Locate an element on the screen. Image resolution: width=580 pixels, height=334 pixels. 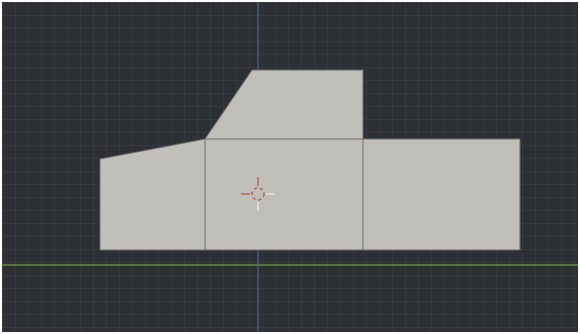
mesh-face-hood is located at coordinates (152, 194).